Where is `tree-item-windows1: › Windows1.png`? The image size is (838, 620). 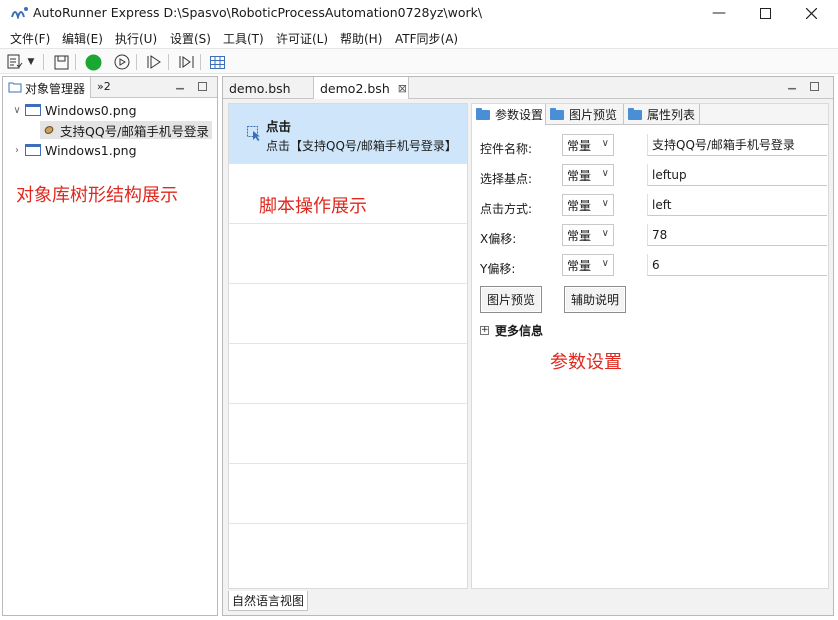 tree-item-windows1: › Windows1.png is located at coordinates (74, 150).